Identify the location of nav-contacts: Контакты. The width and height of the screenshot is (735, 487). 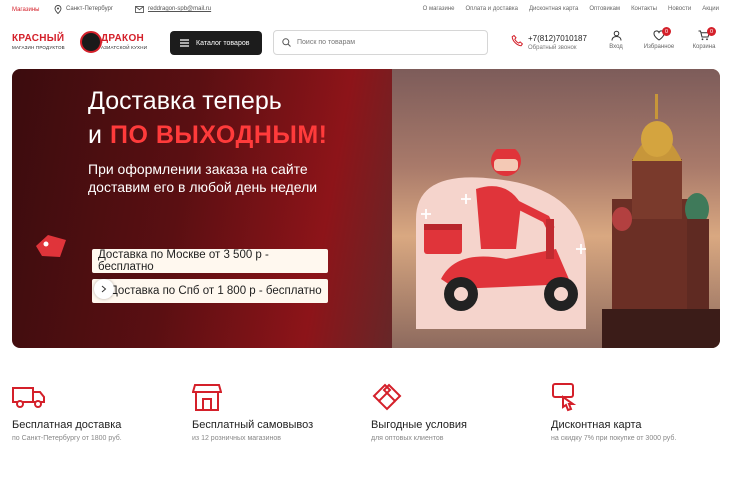
(644, 9).